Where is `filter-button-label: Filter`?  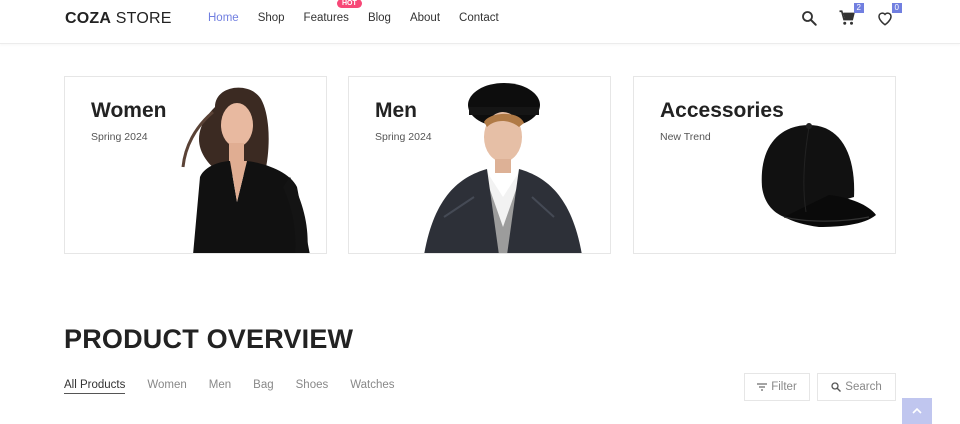
filter-button-label: Filter is located at coordinates (784, 387).